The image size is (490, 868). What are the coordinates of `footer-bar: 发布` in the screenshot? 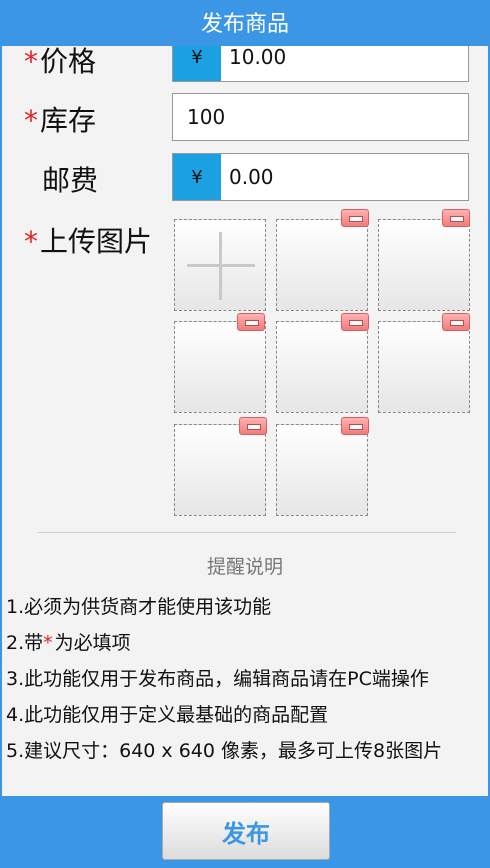 It's located at (245, 832).